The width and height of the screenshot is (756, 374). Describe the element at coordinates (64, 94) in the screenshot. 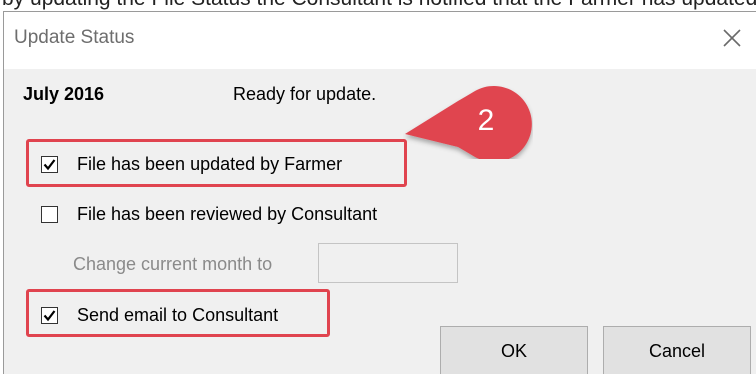

I see `current-month: July 2016` at that location.